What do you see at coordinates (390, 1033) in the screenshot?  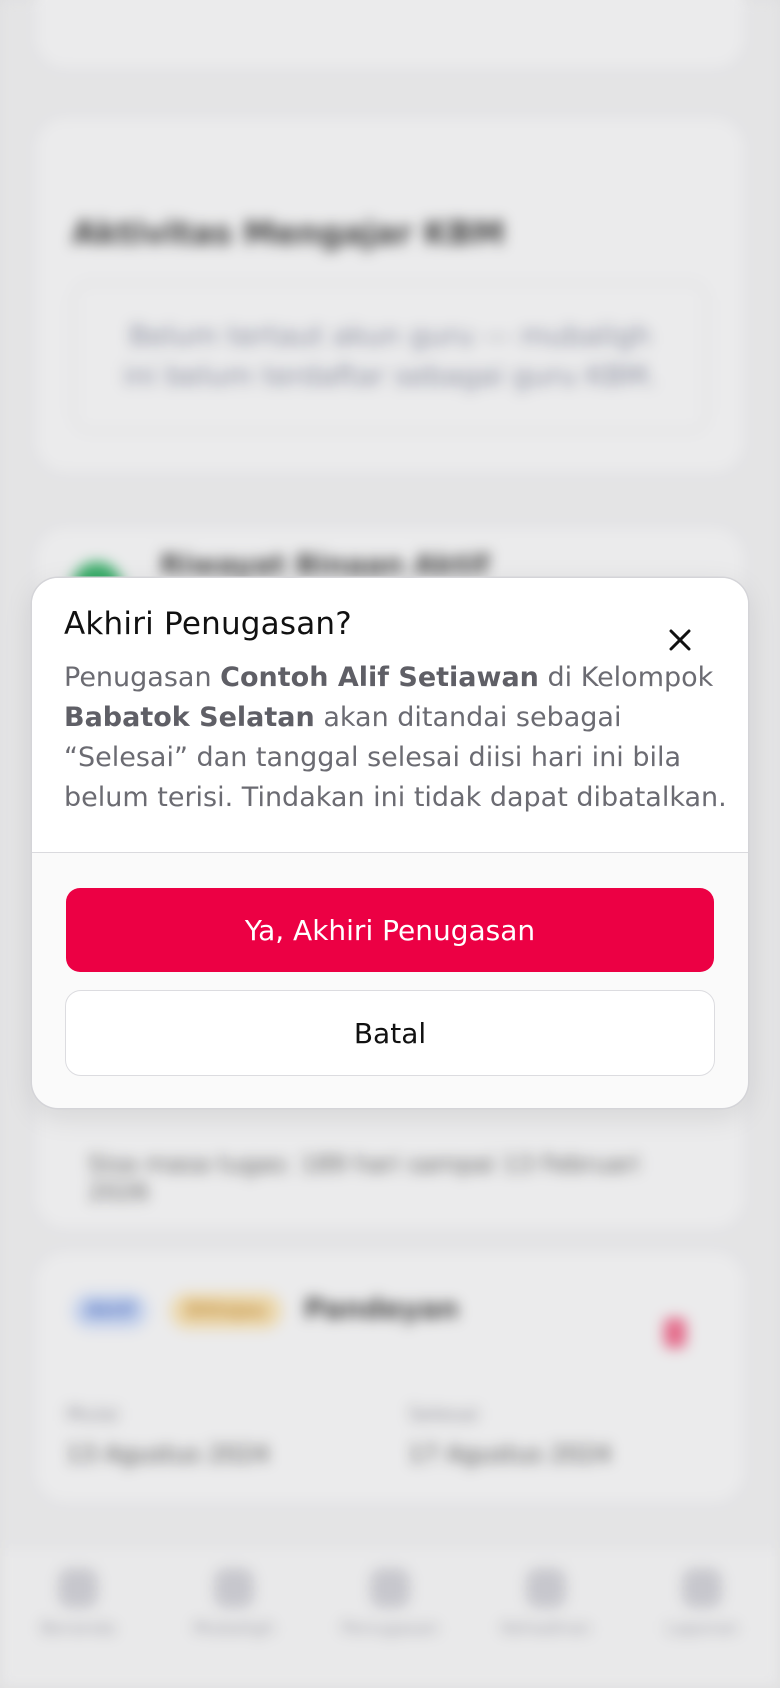 I see `cancel-button: Batal` at bounding box center [390, 1033].